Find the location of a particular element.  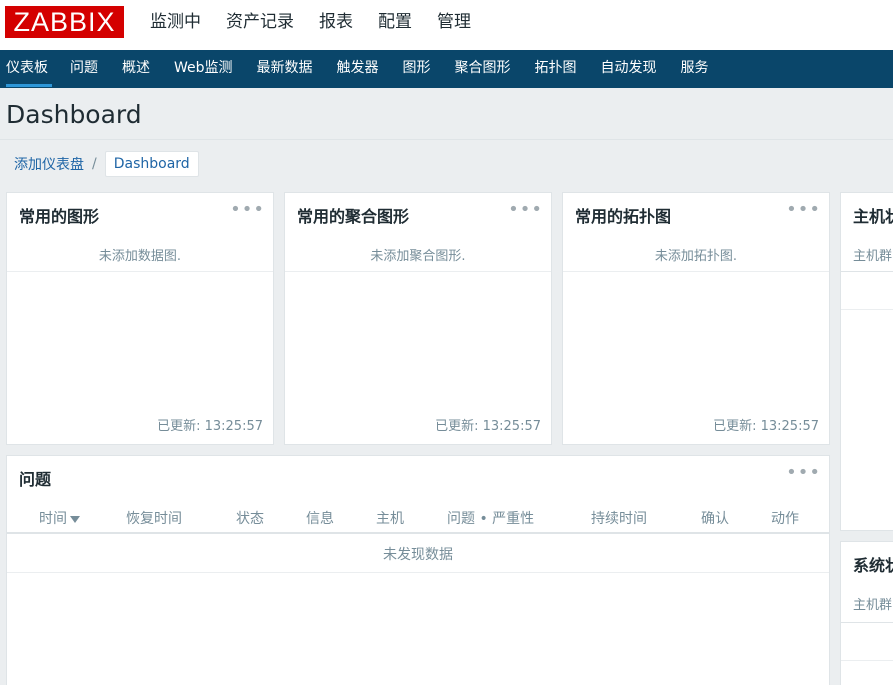

widget-favourite-maps: 常用的拓扑图 ••• 未添加拓扑图. 已更新: 13:25:57 is located at coordinates (696, 318).